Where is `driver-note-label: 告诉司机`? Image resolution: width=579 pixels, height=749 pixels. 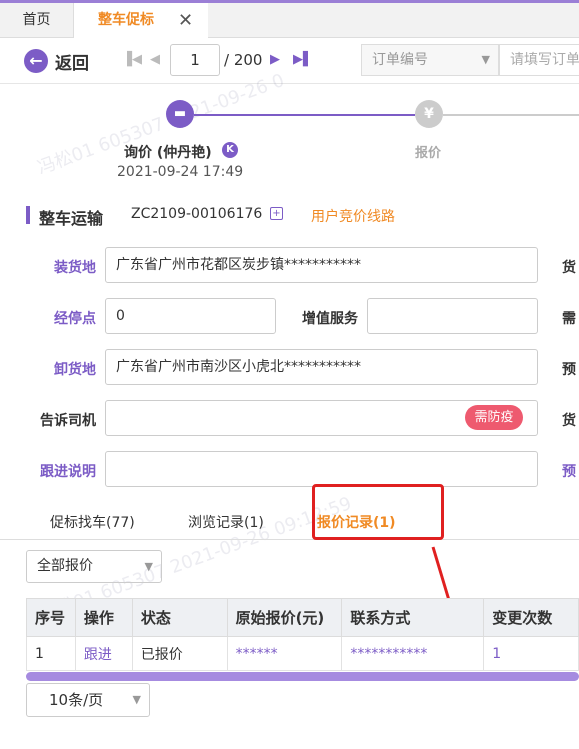 driver-note-label: 告诉司机 is located at coordinates (68, 421).